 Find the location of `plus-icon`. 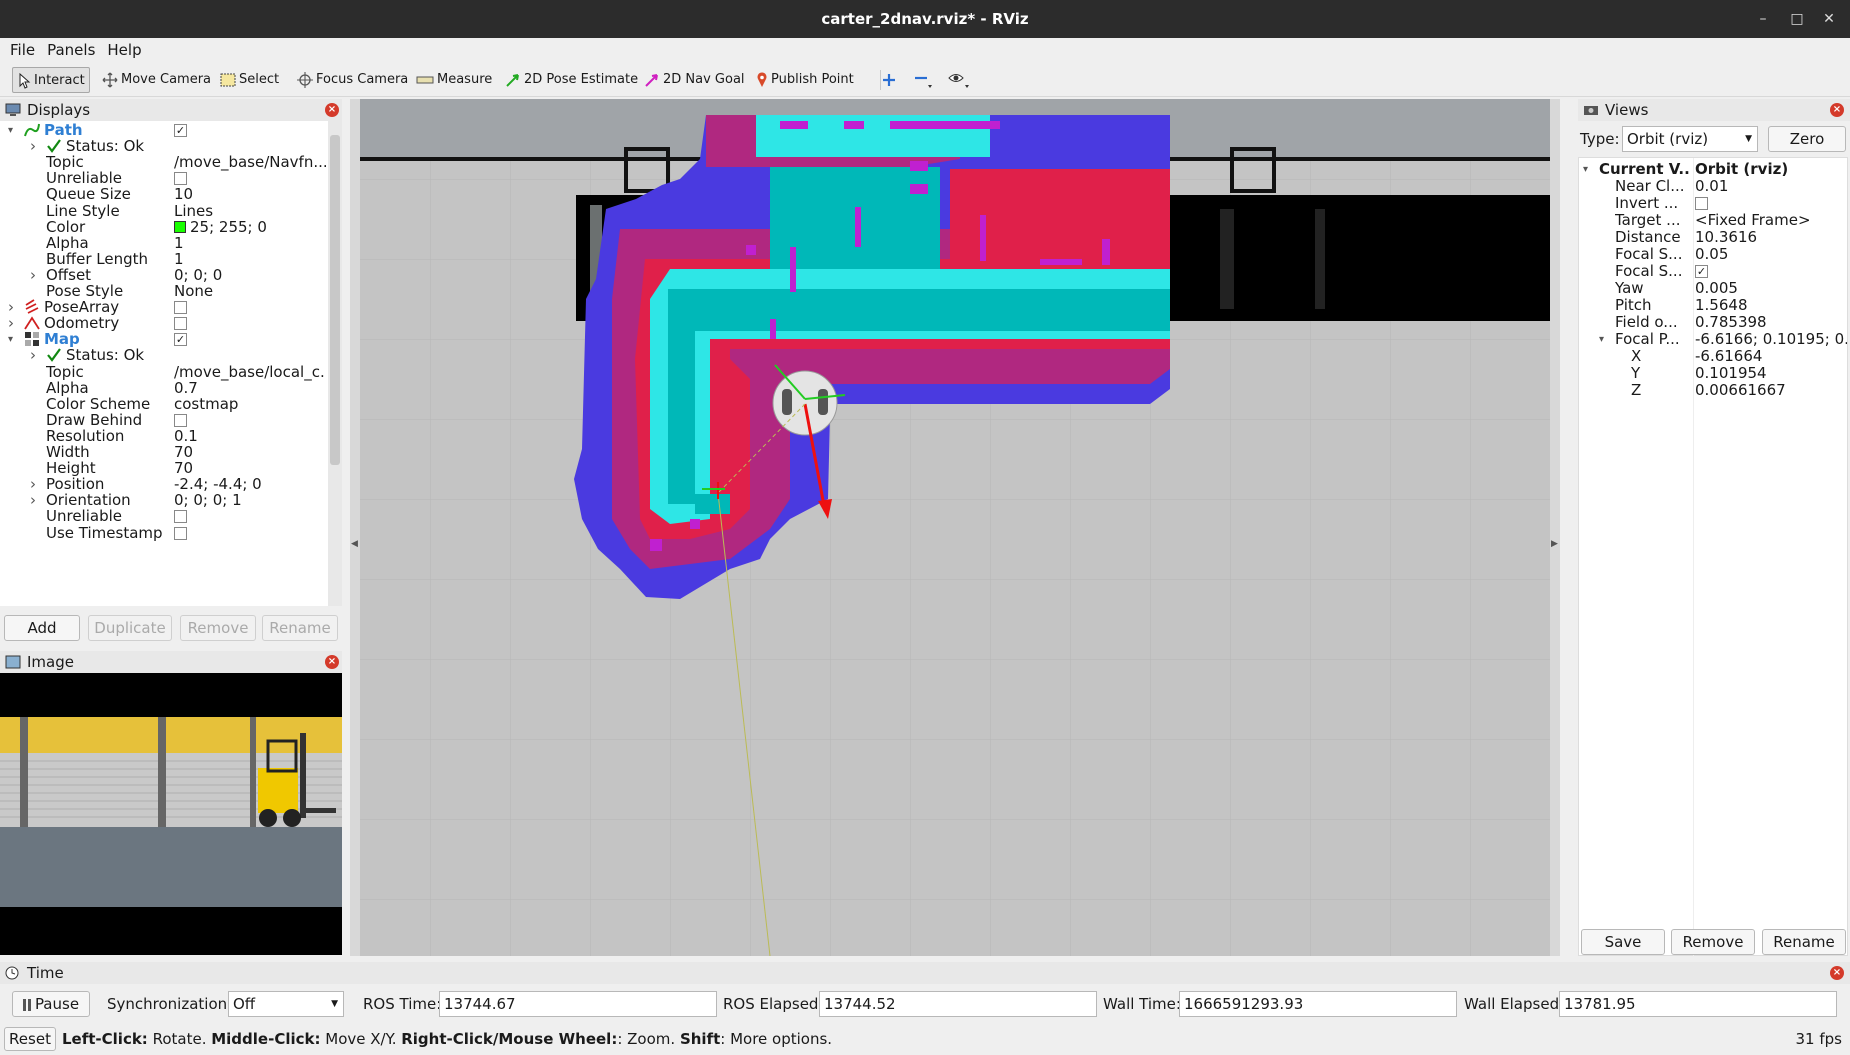

plus-icon is located at coordinates (889, 79).